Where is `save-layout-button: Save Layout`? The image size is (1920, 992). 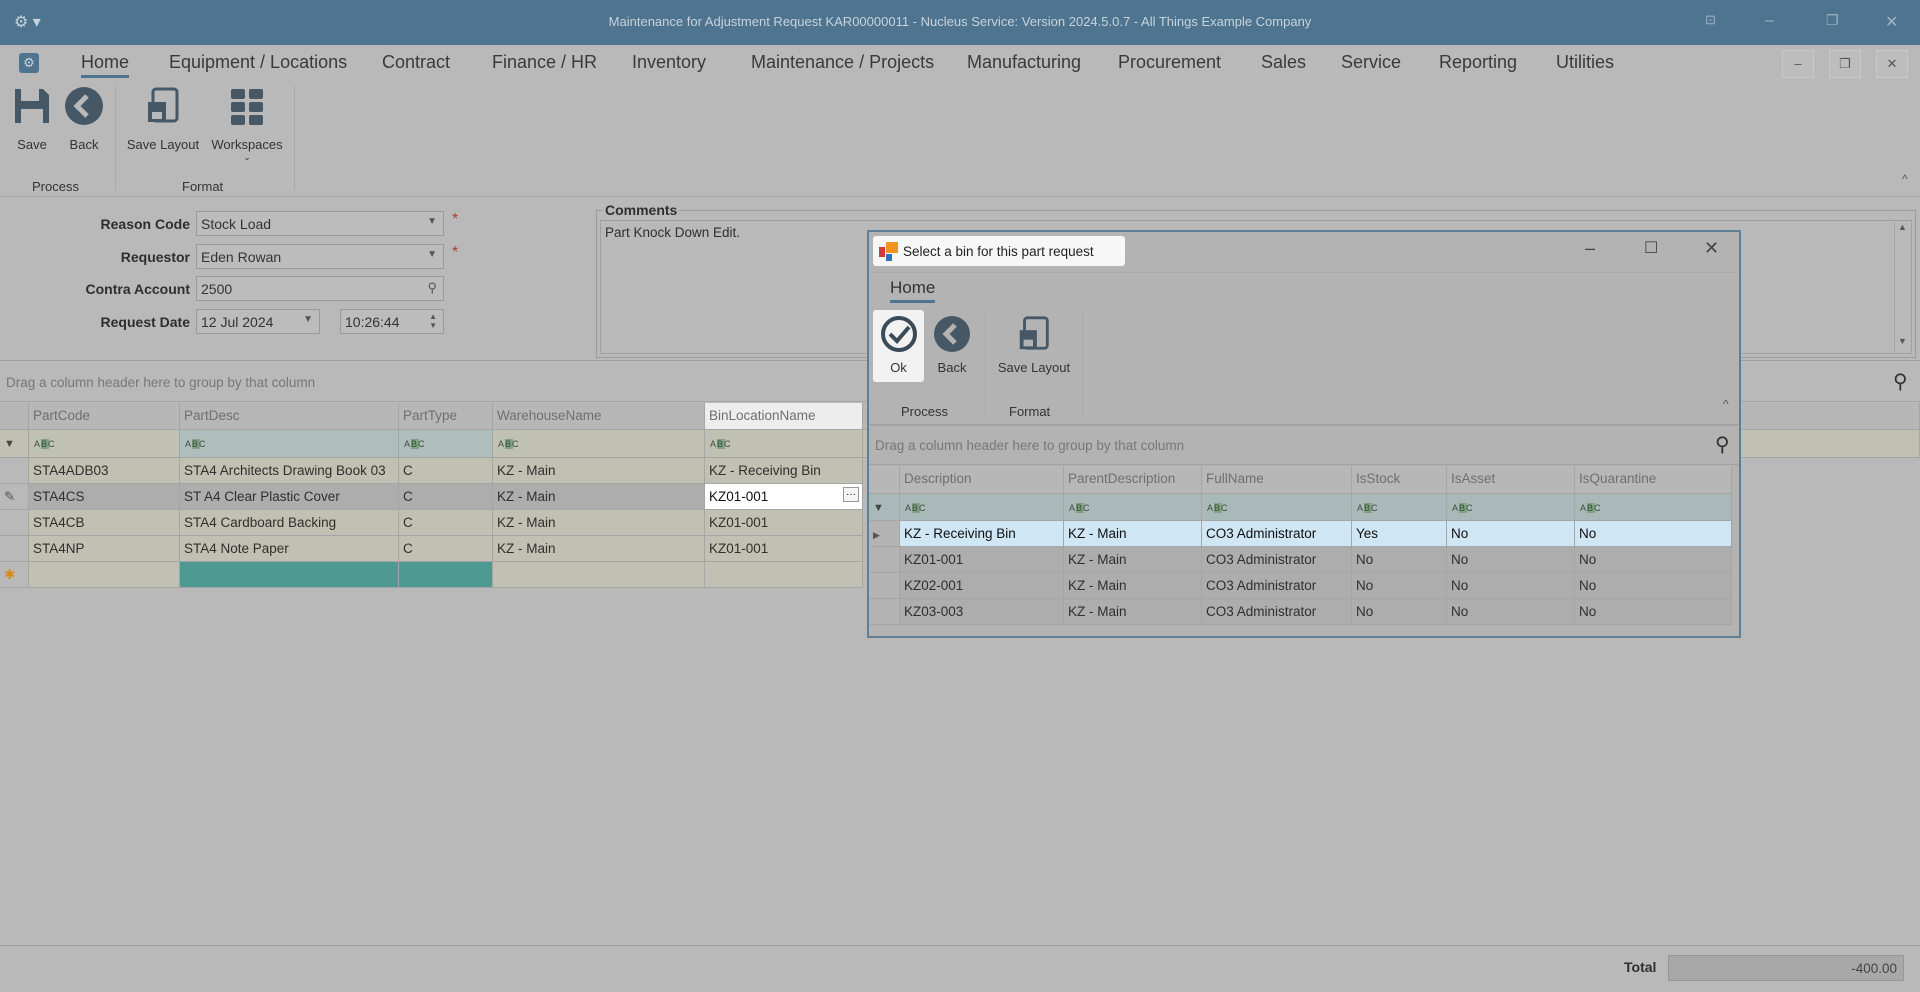
save-layout-button: Save Layout is located at coordinates (163, 119).